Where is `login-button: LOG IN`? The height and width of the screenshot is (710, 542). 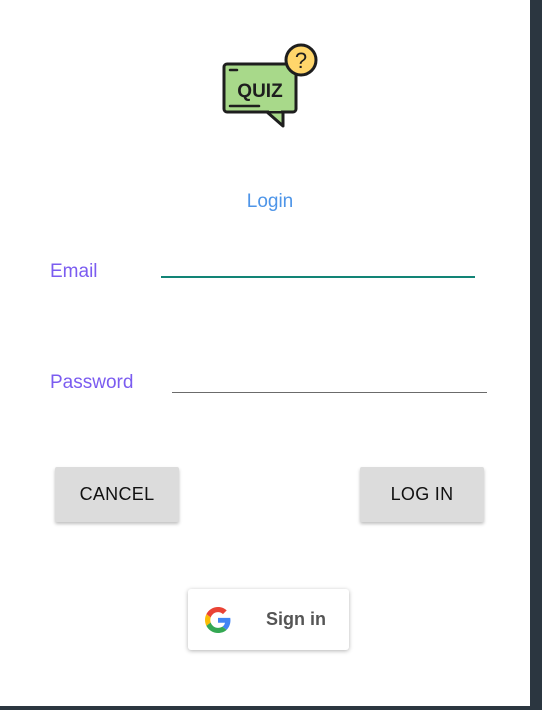 login-button: LOG IN is located at coordinates (422, 494).